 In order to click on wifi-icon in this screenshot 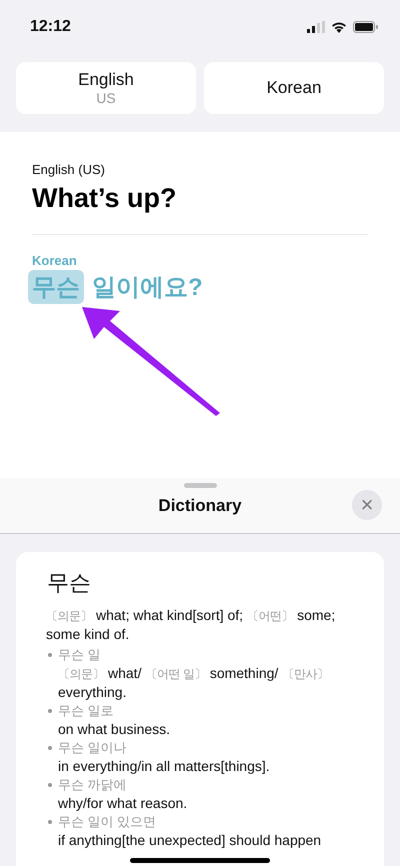, I will do `click(339, 27)`.